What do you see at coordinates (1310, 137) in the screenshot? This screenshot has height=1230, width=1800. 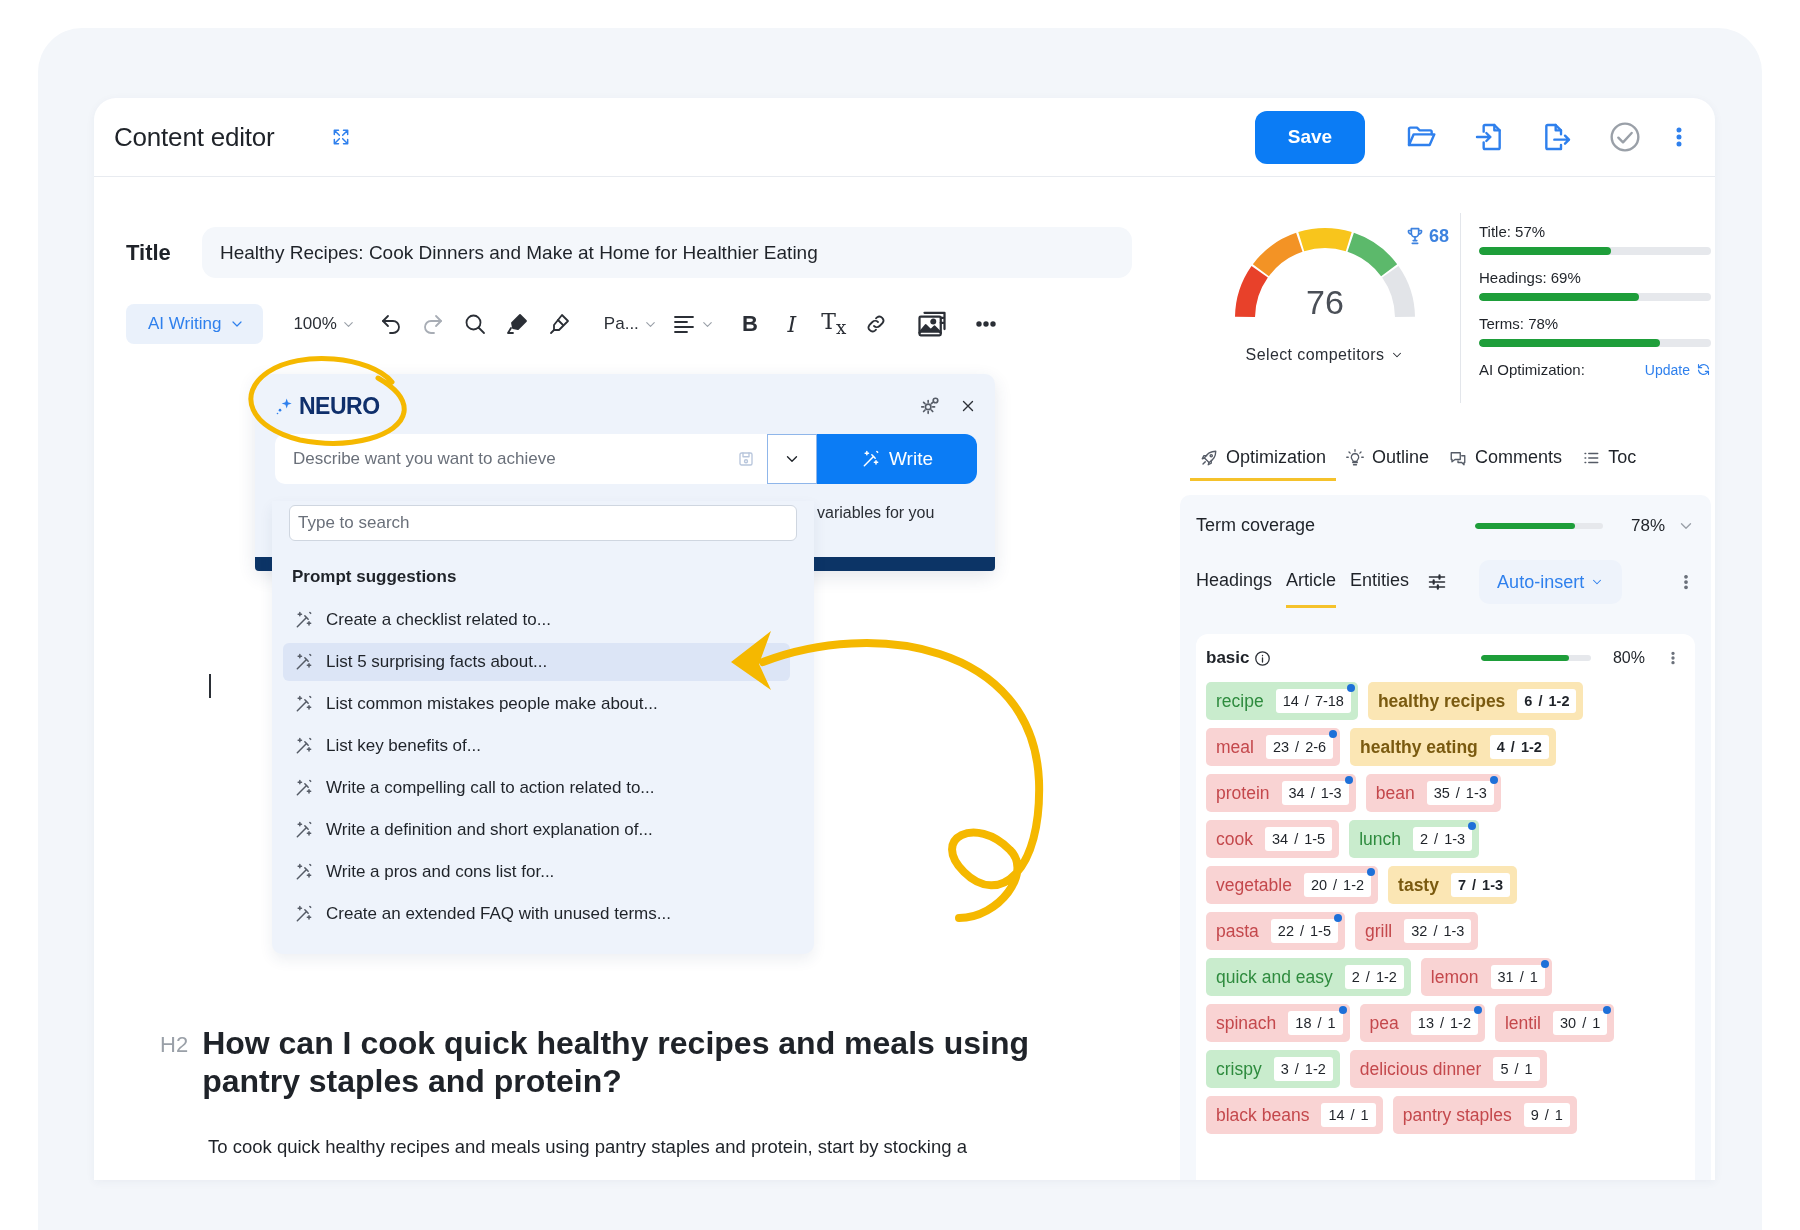 I see `save-button: Save` at bounding box center [1310, 137].